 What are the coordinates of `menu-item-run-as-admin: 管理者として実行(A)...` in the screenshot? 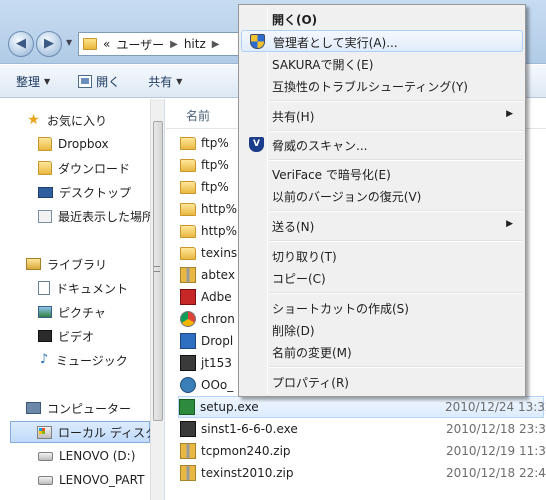 It's located at (382, 41).